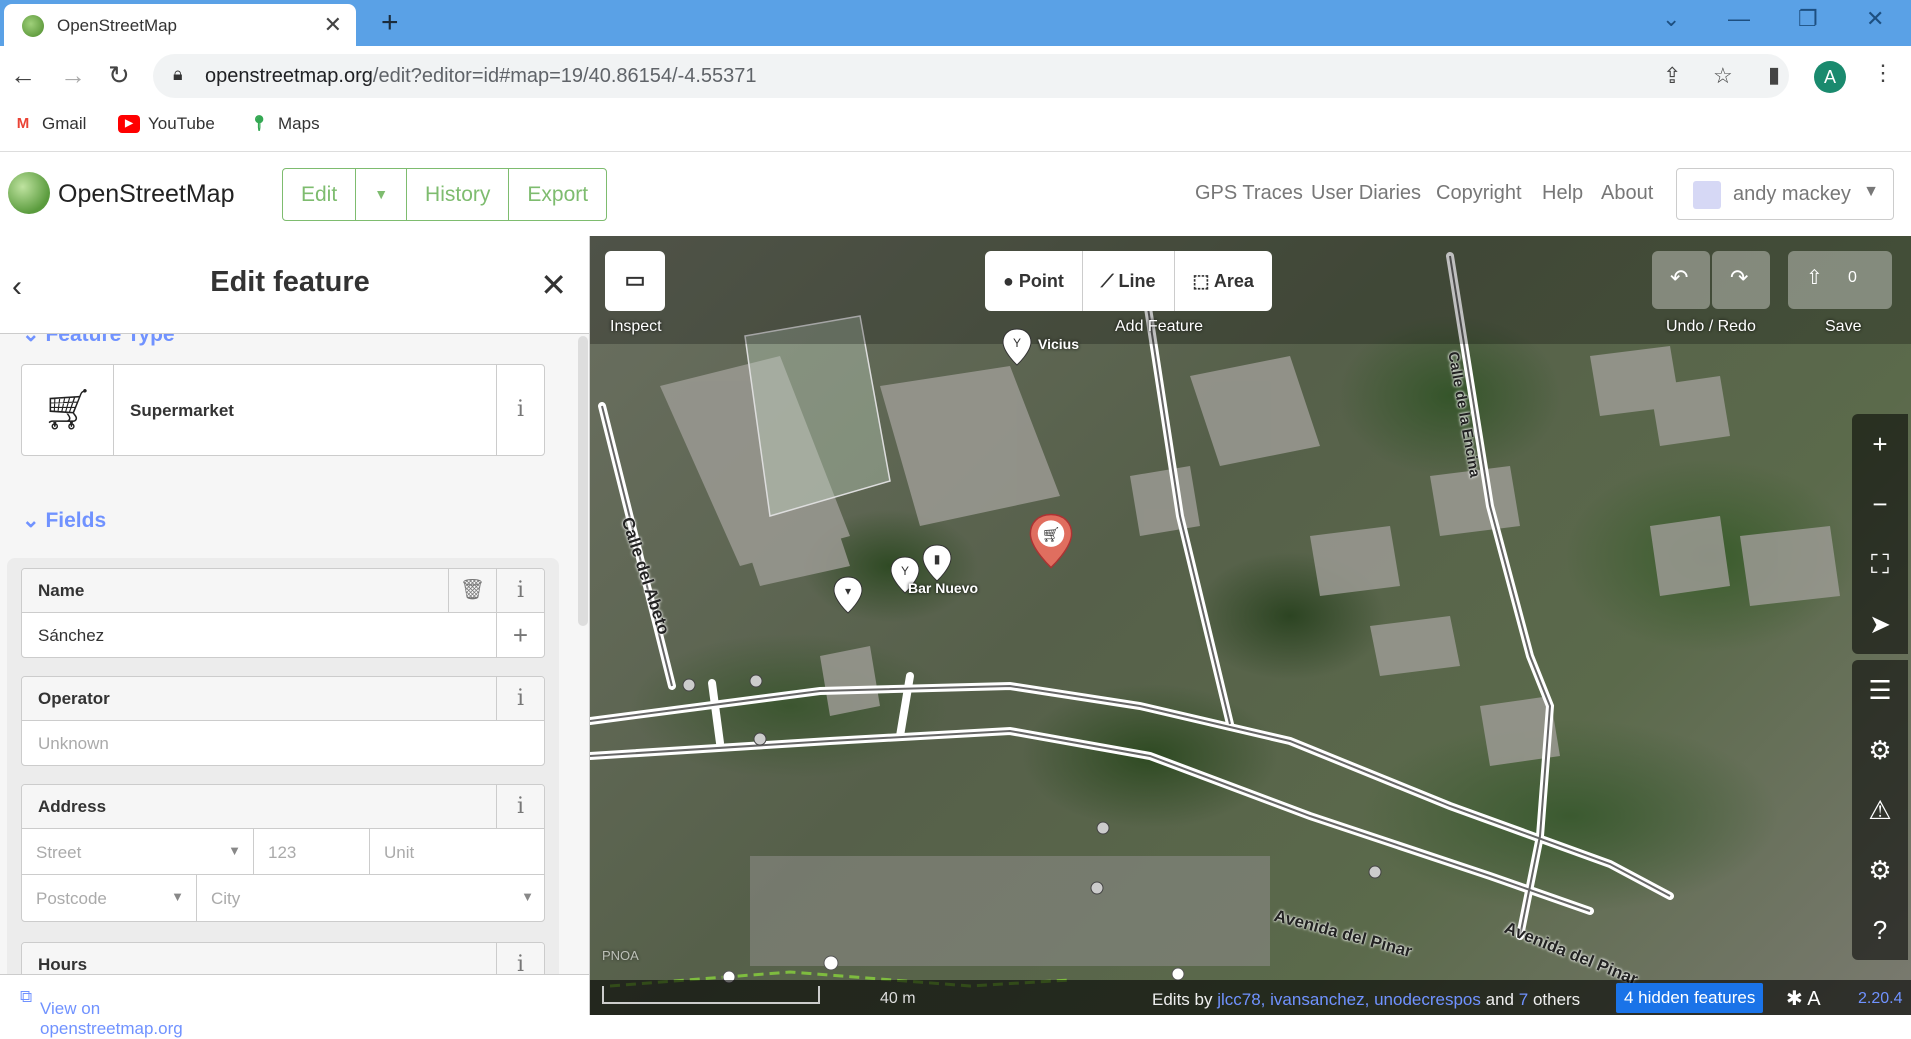 This screenshot has height=1039, width=1911. Describe the element at coordinates (1034, 281) in the screenshot. I see `add-point-button: ● Point` at that location.